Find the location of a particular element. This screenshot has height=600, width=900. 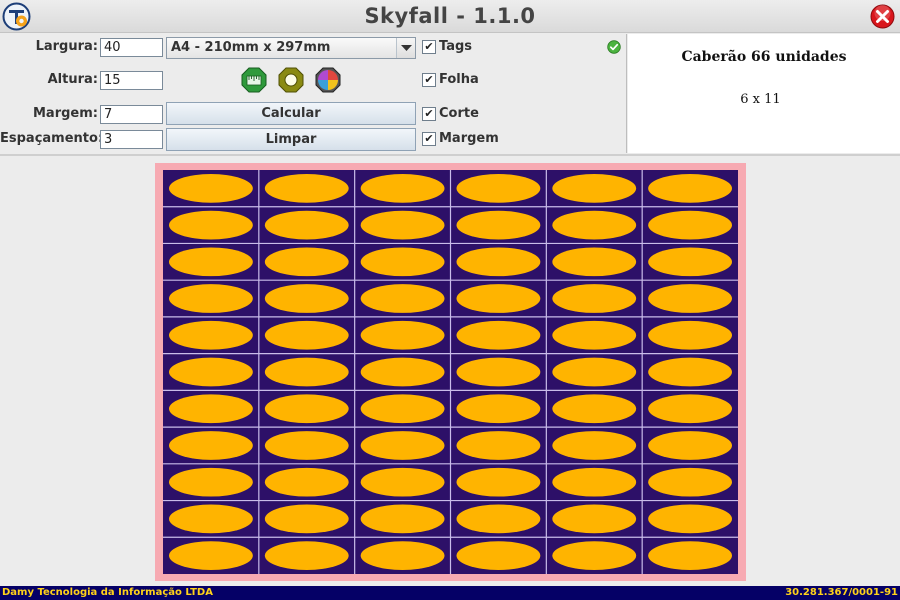

corte-checkbox-label: Corte is located at coordinates (459, 113).